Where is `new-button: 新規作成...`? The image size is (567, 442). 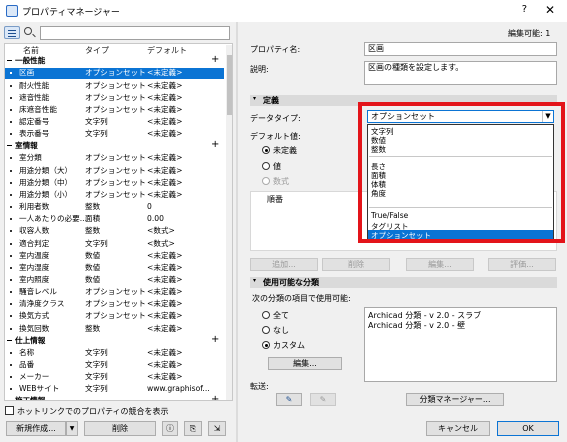 new-button: 新規作成... is located at coordinates (36, 428).